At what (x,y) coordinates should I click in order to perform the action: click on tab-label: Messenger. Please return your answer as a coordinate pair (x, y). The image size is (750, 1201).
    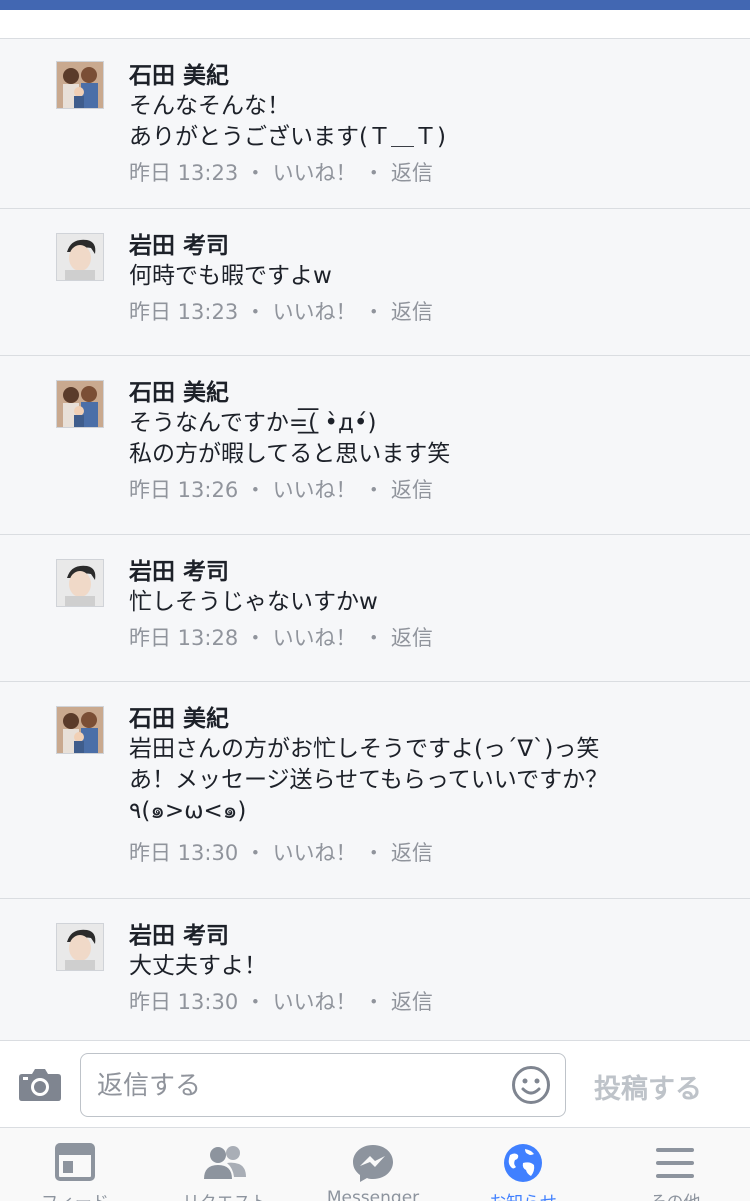
    Looking at the image, I should click on (373, 1194).